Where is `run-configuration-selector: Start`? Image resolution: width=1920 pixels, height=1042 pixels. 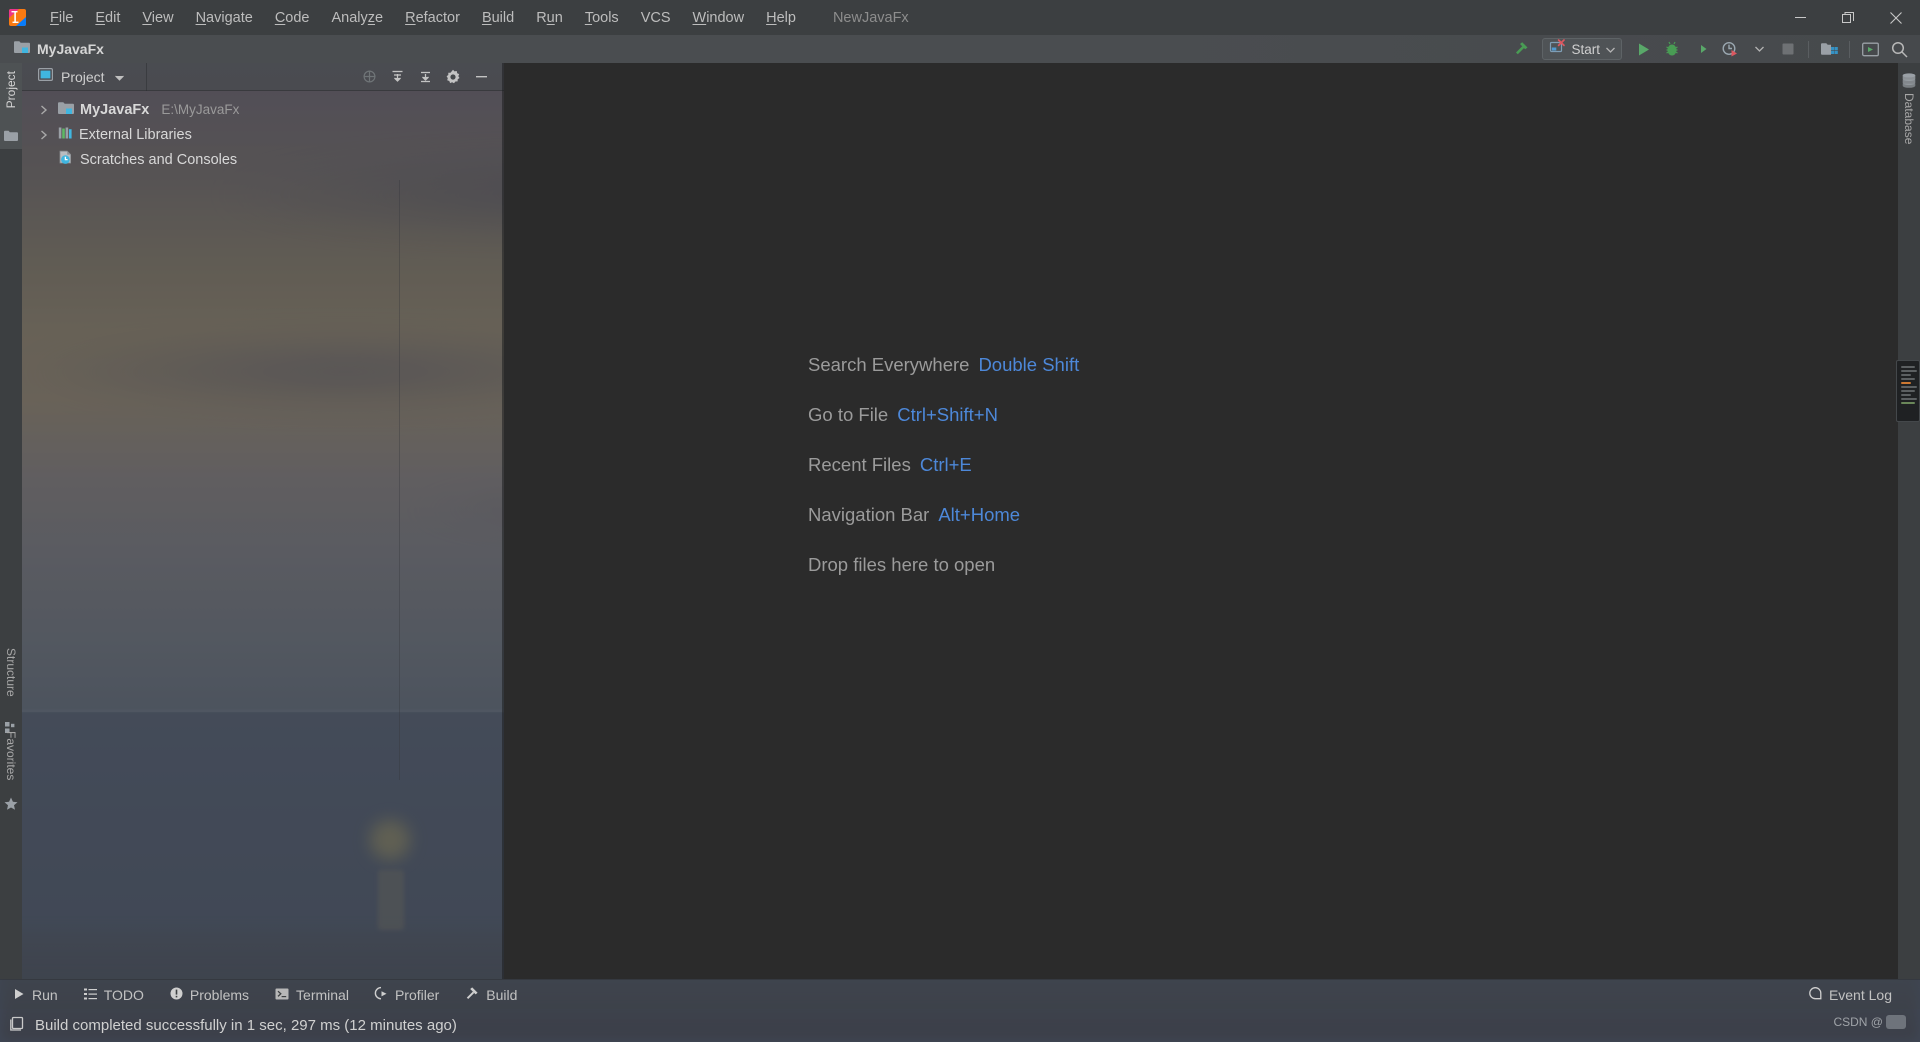 run-configuration-selector: Start is located at coordinates (1582, 49).